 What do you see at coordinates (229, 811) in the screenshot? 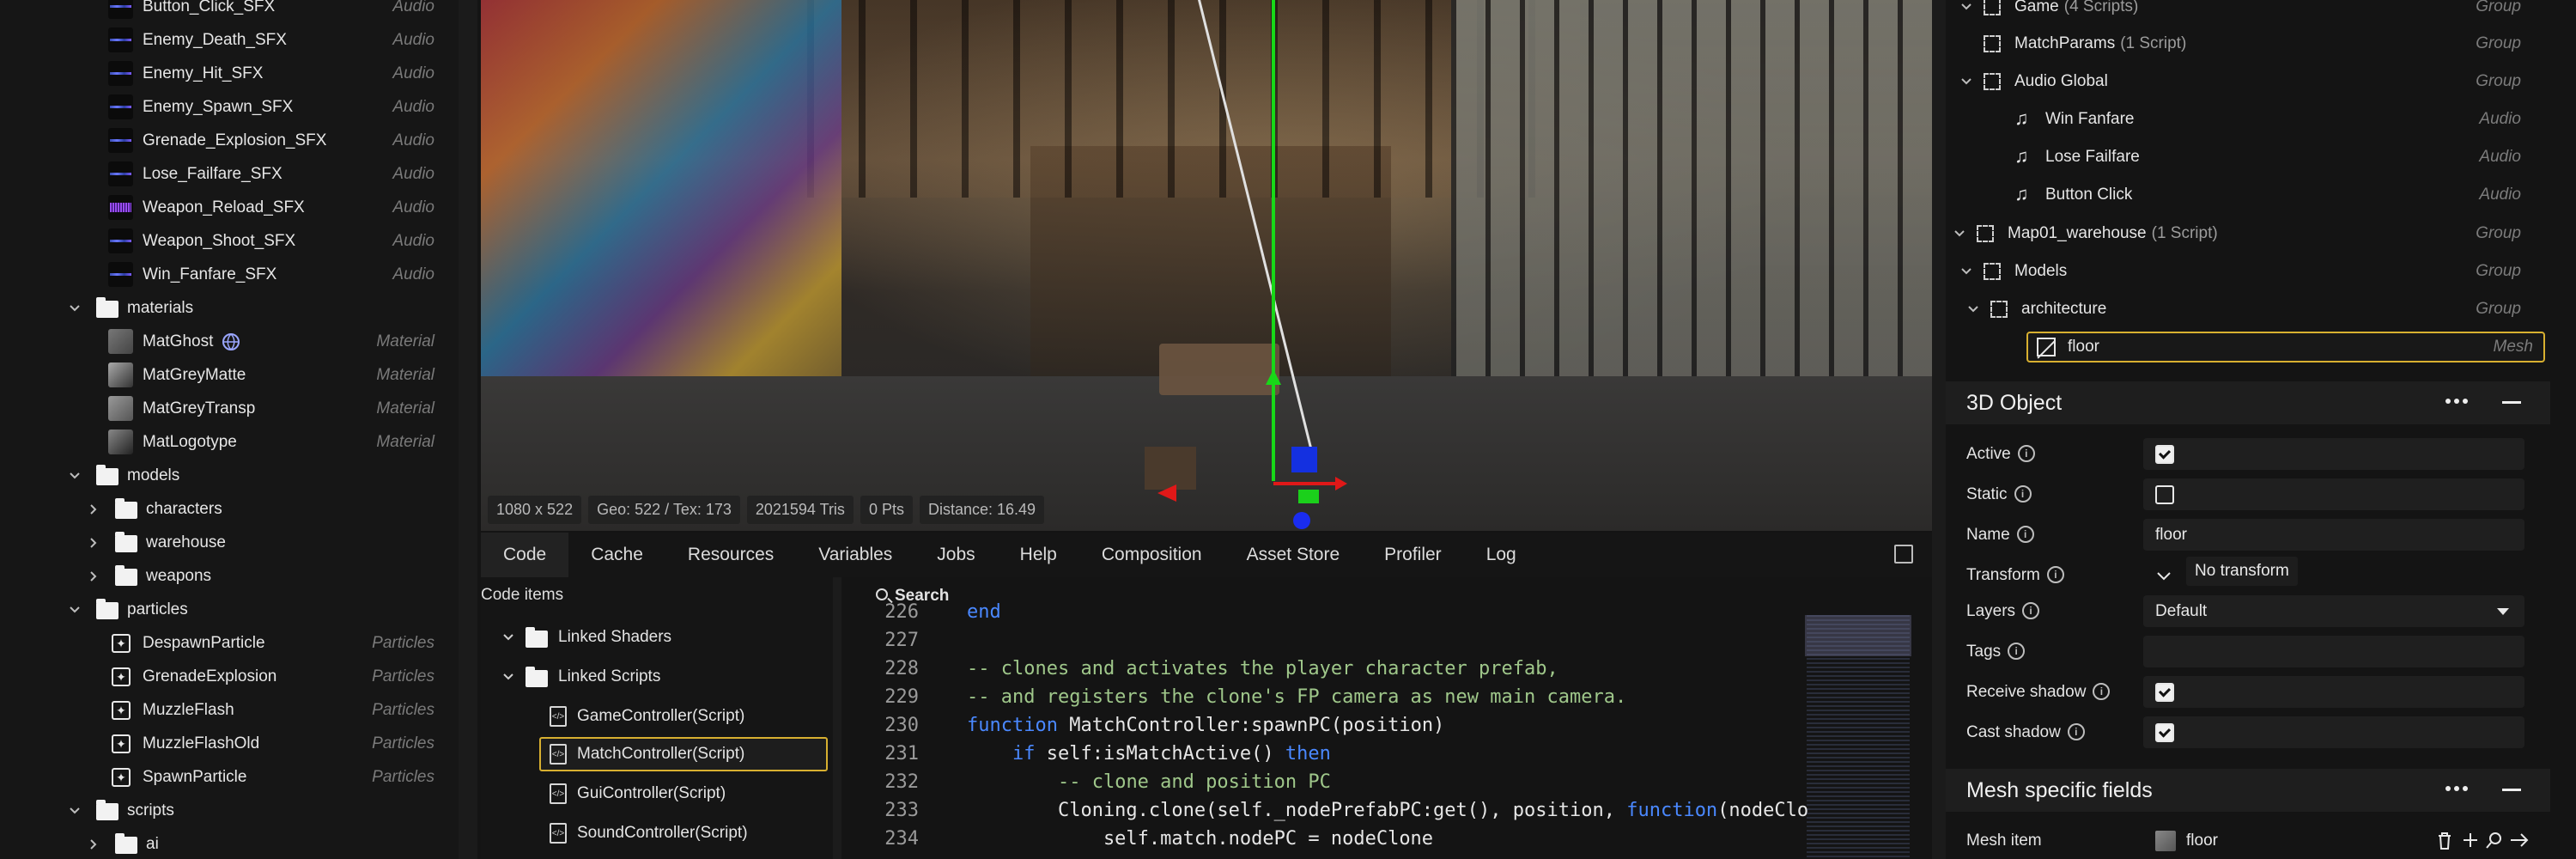
I see `folder-scripts: scripts` at bounding box center [229, 811].